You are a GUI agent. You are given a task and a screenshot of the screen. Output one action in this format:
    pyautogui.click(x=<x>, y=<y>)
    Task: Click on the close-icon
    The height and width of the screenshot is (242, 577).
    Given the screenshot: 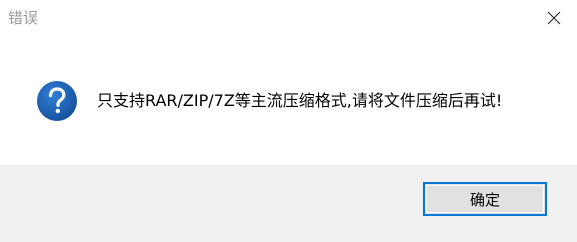 What is the action you would take?
    pyautogui.click(x=554, y=18)
    